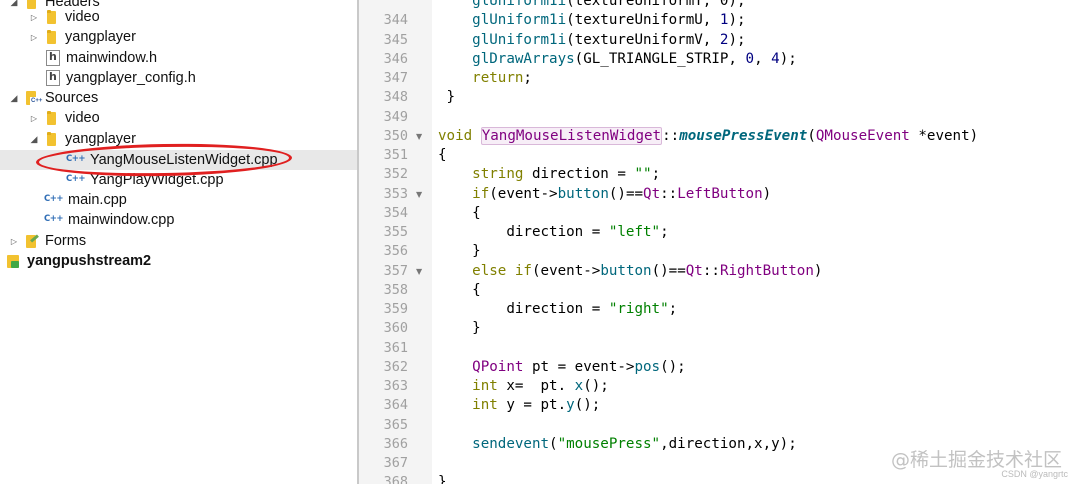  I want to click on code-line: glUniform1i(textureUniformY, 0);, so click(719, 5).